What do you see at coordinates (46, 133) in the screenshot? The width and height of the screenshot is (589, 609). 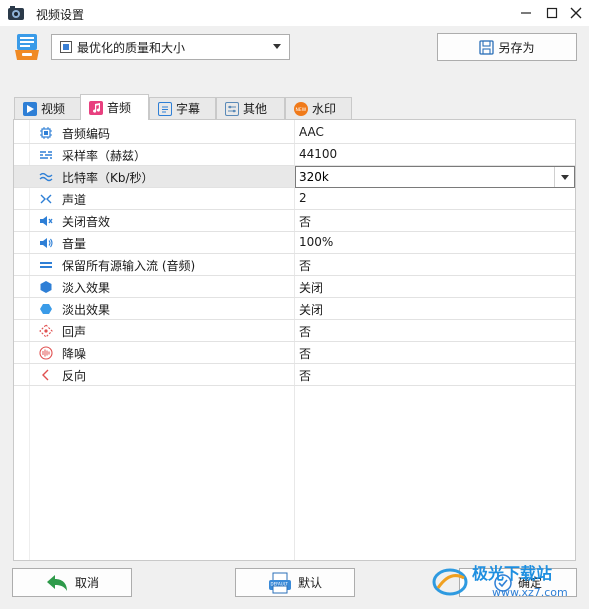 I see `chip-icon` at bounding box center [46, 133].